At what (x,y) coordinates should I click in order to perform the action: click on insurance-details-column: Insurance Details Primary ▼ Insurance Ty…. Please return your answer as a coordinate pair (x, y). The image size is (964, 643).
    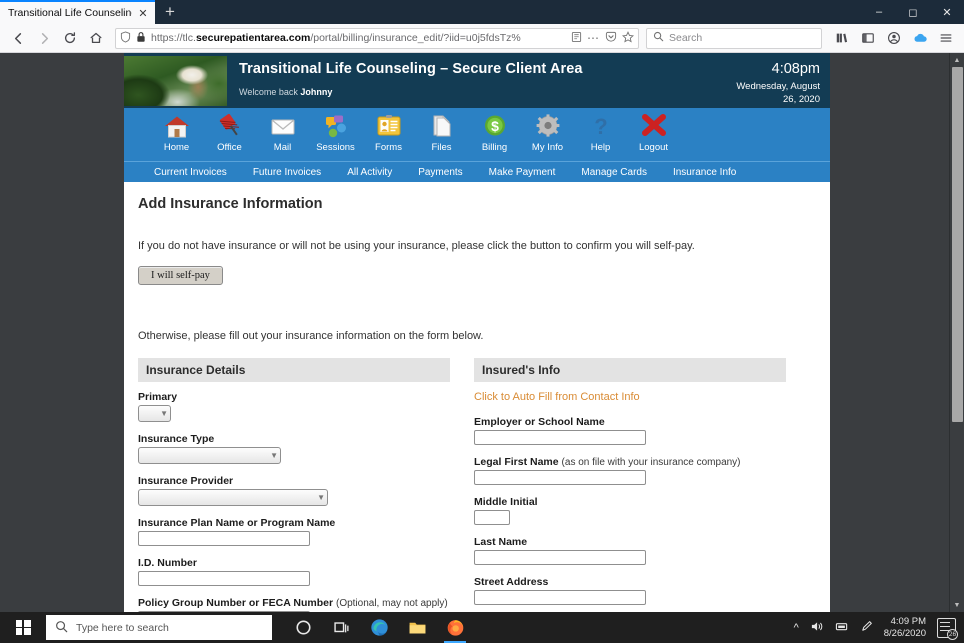
    Looking at the image, I should click on (294, 485).